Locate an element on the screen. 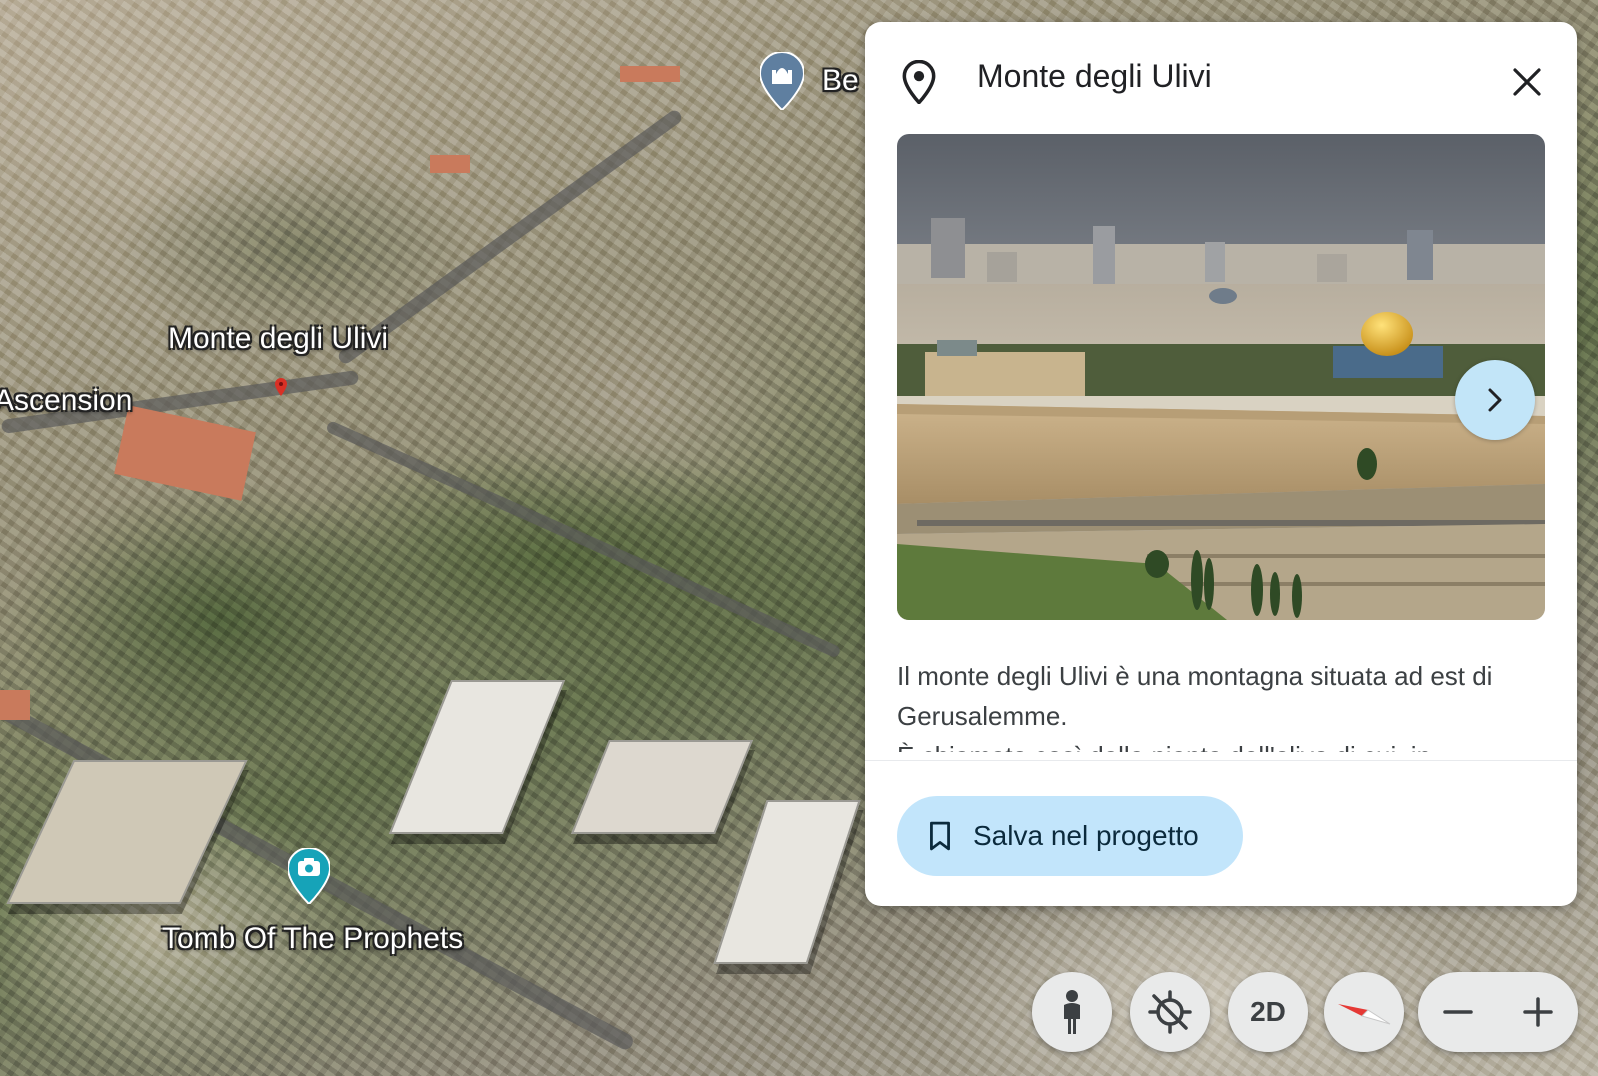 The width and height of the screenshot is (1598, 1076). panel-divider is located at coordinates (1221, 760).